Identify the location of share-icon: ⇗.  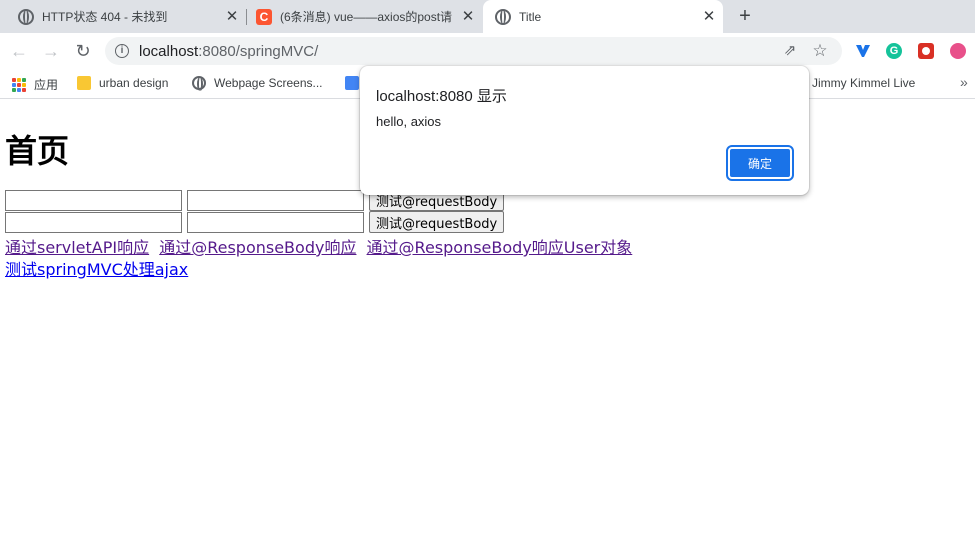
(790, 51).